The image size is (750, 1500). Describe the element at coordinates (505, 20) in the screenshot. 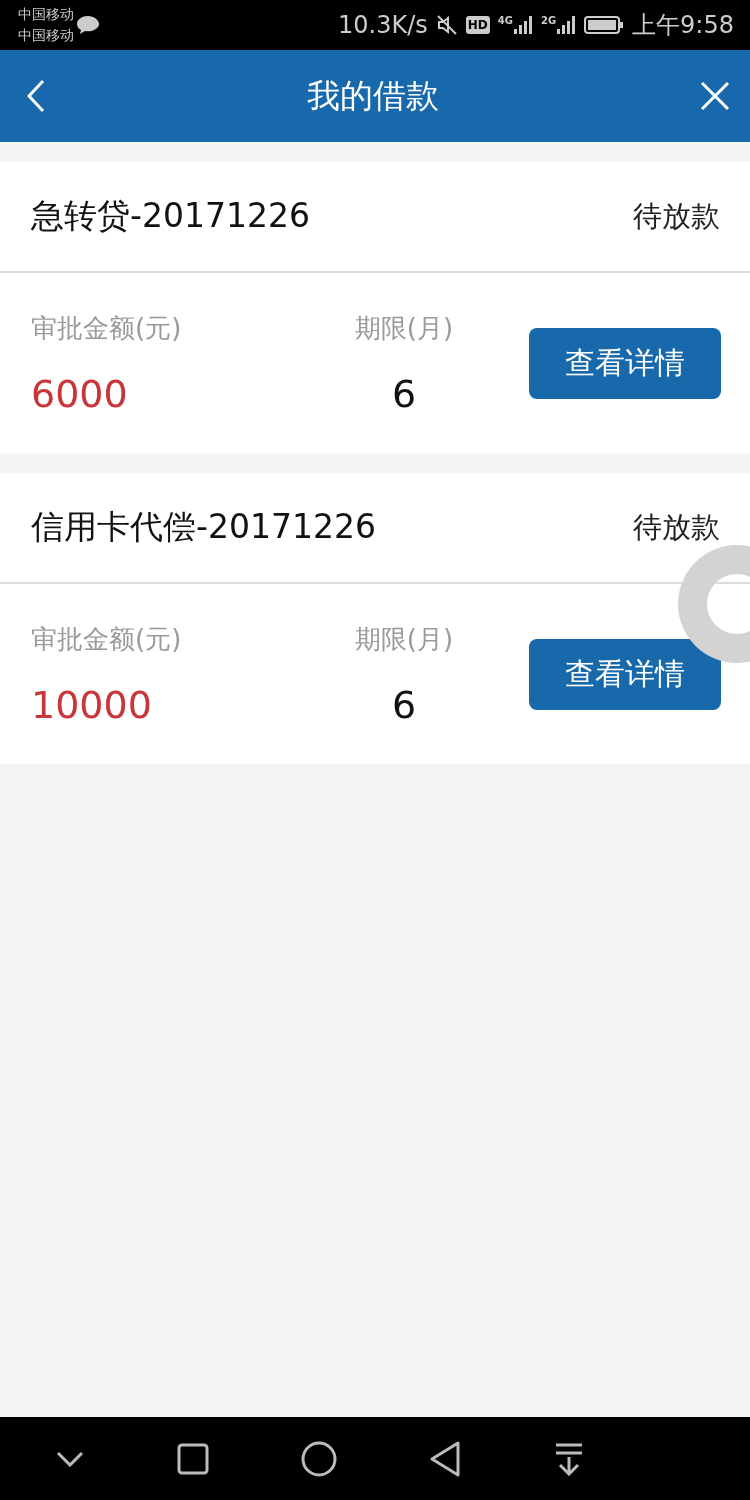

I see `network-type: 4G` at that location.